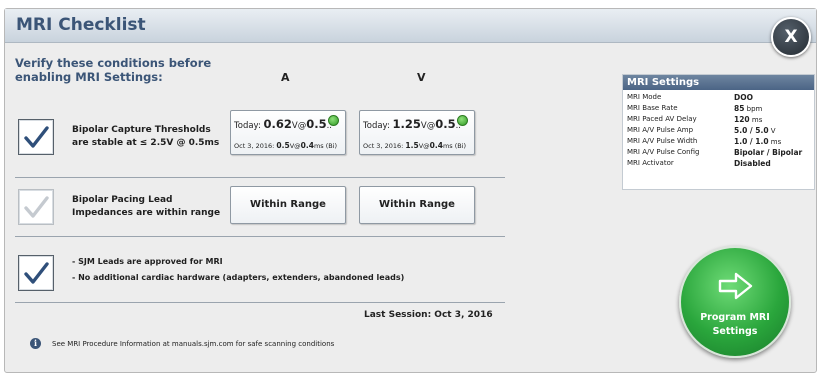  What do you see at coordinates (412, 124) in the screenshot?
I see `ventricular-today-threshold: Today: 1.25V@0.5..` at bounding box center [412, 124].